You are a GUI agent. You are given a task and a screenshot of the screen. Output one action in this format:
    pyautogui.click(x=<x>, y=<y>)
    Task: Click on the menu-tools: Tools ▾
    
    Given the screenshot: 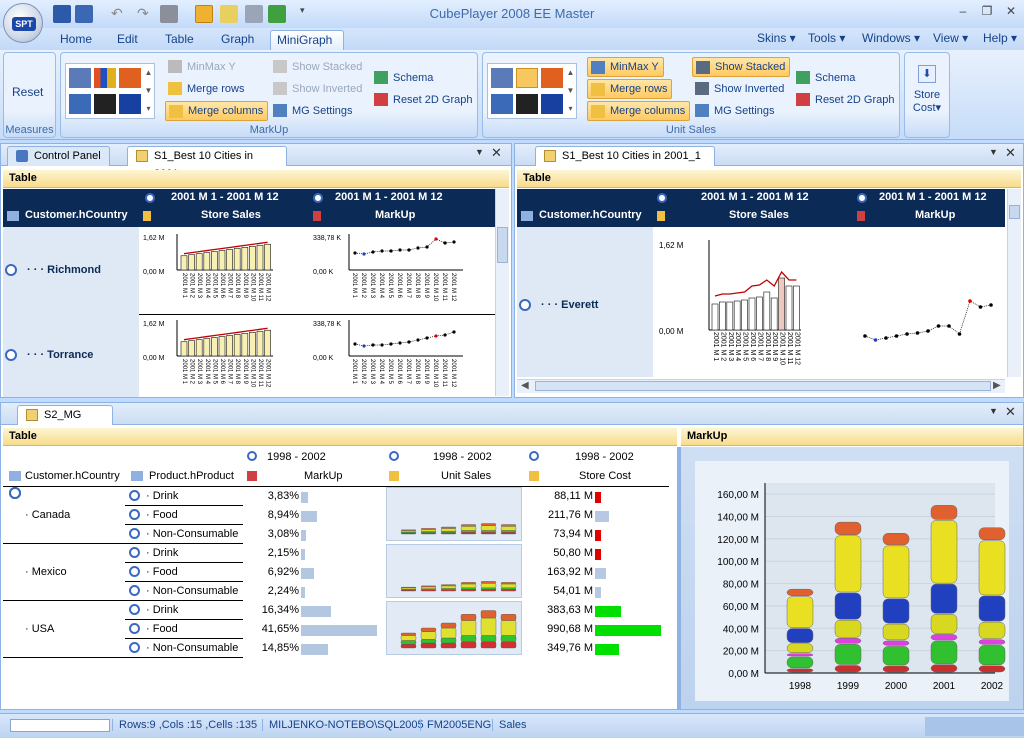 What is the action you would take?
    pyautogui.click(x=826, y=38)
    